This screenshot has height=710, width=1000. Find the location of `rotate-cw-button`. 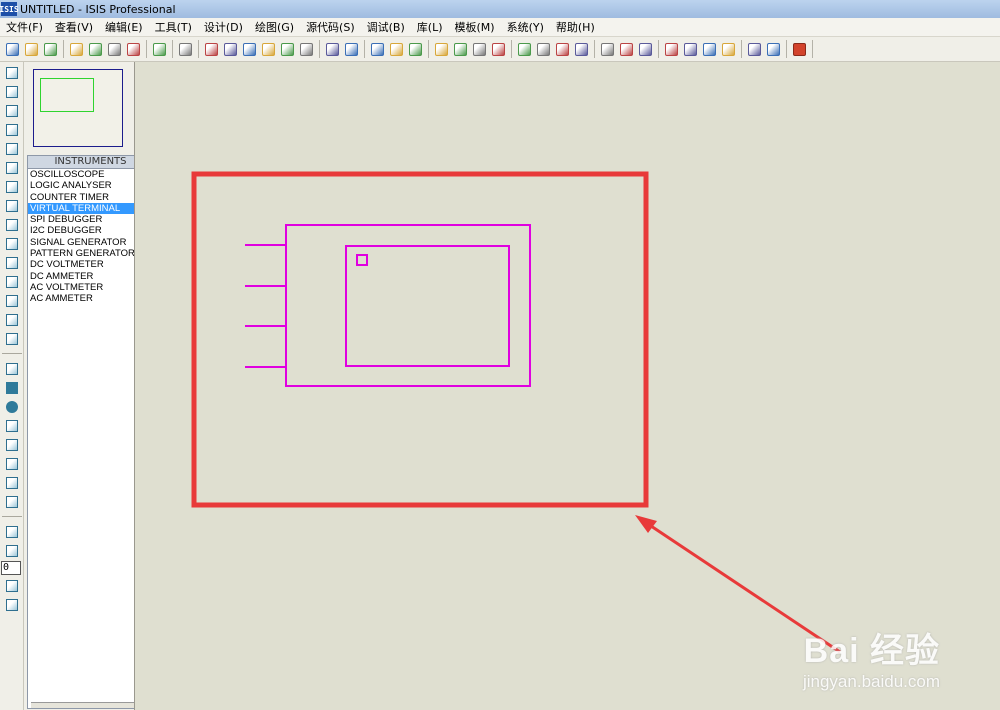

rotate-cw-button is located at coordinates (12, 531).